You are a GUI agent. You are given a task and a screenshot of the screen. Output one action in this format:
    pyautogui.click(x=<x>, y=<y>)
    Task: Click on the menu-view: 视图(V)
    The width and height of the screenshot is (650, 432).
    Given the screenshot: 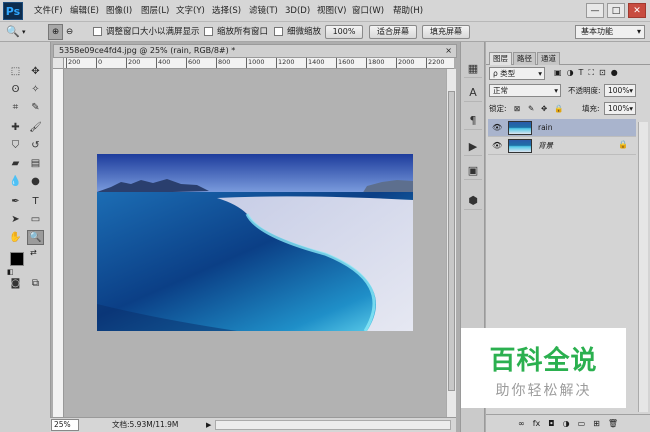 What is the action you would take?
    pyautogui.click(x=331, y=11)
    